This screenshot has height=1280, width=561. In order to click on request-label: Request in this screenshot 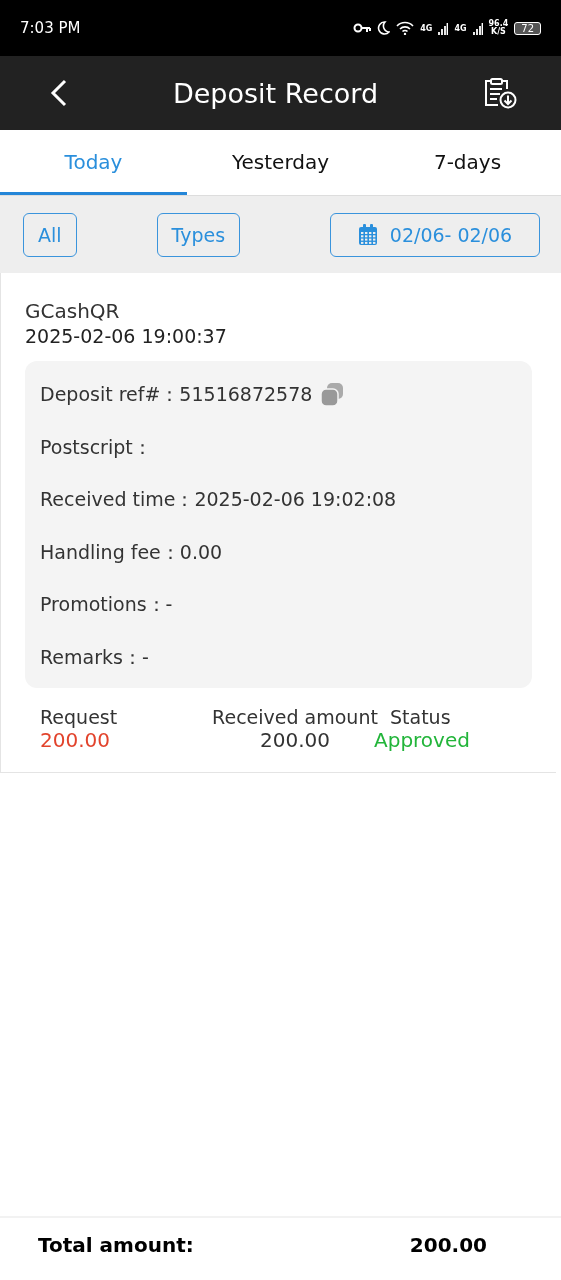, I will do `click(79, 717)`.